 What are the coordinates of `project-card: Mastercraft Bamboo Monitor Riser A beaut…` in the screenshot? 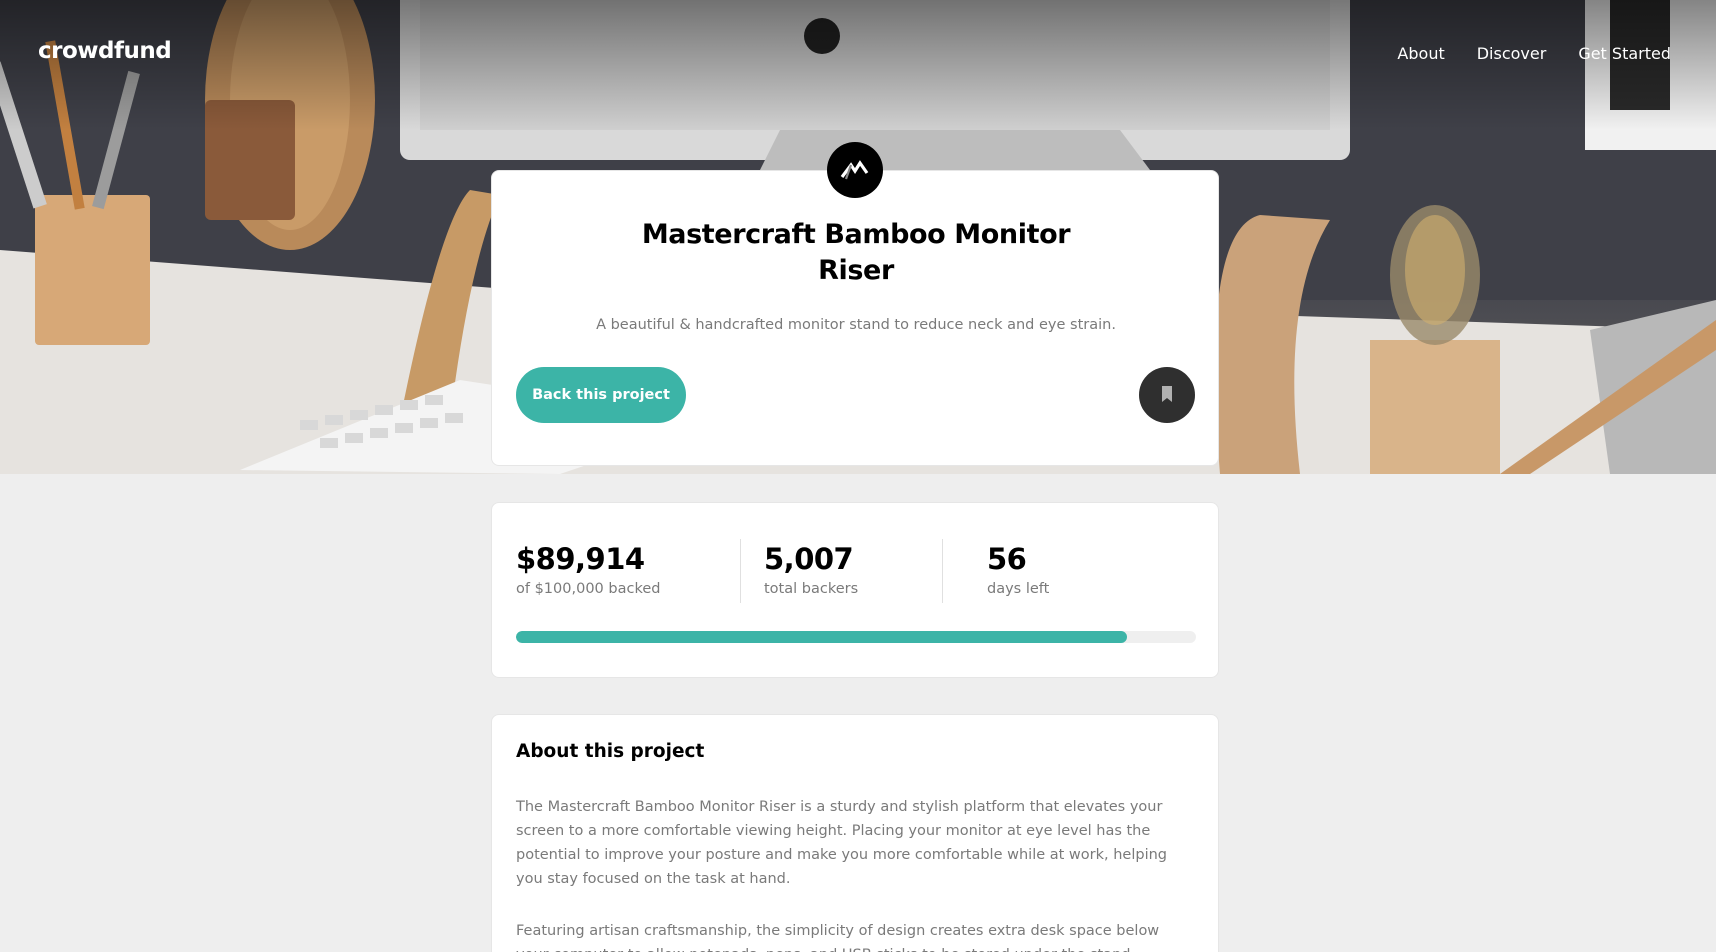 It's located at (855, 304).